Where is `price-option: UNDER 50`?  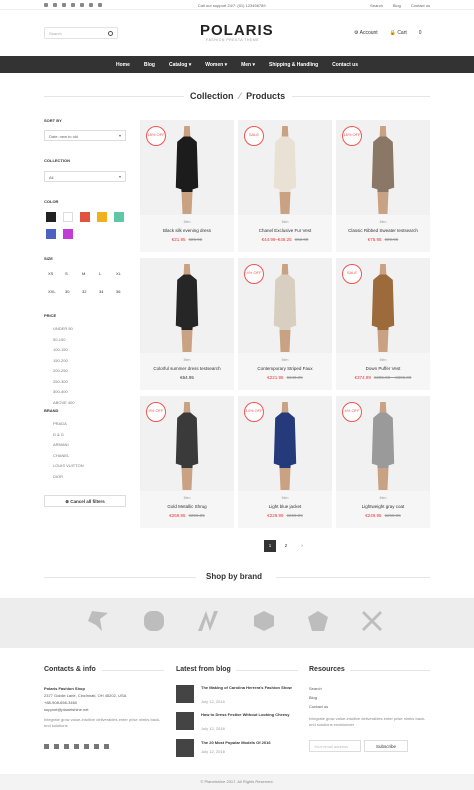
price-option: UNDER 50 is located at coordinates (63, 328).